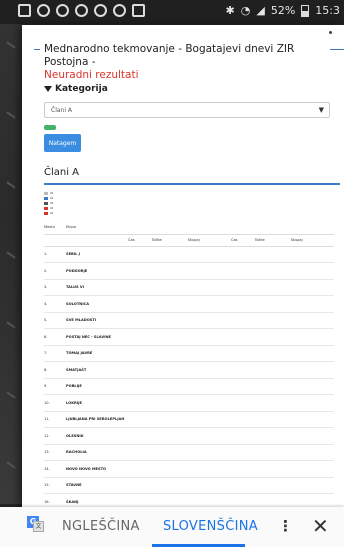 The width and height of the screenshot is (344, 547). Describe the element at coordinates (11, 264) in the screenshot. I see `background-page-edge` at that location.